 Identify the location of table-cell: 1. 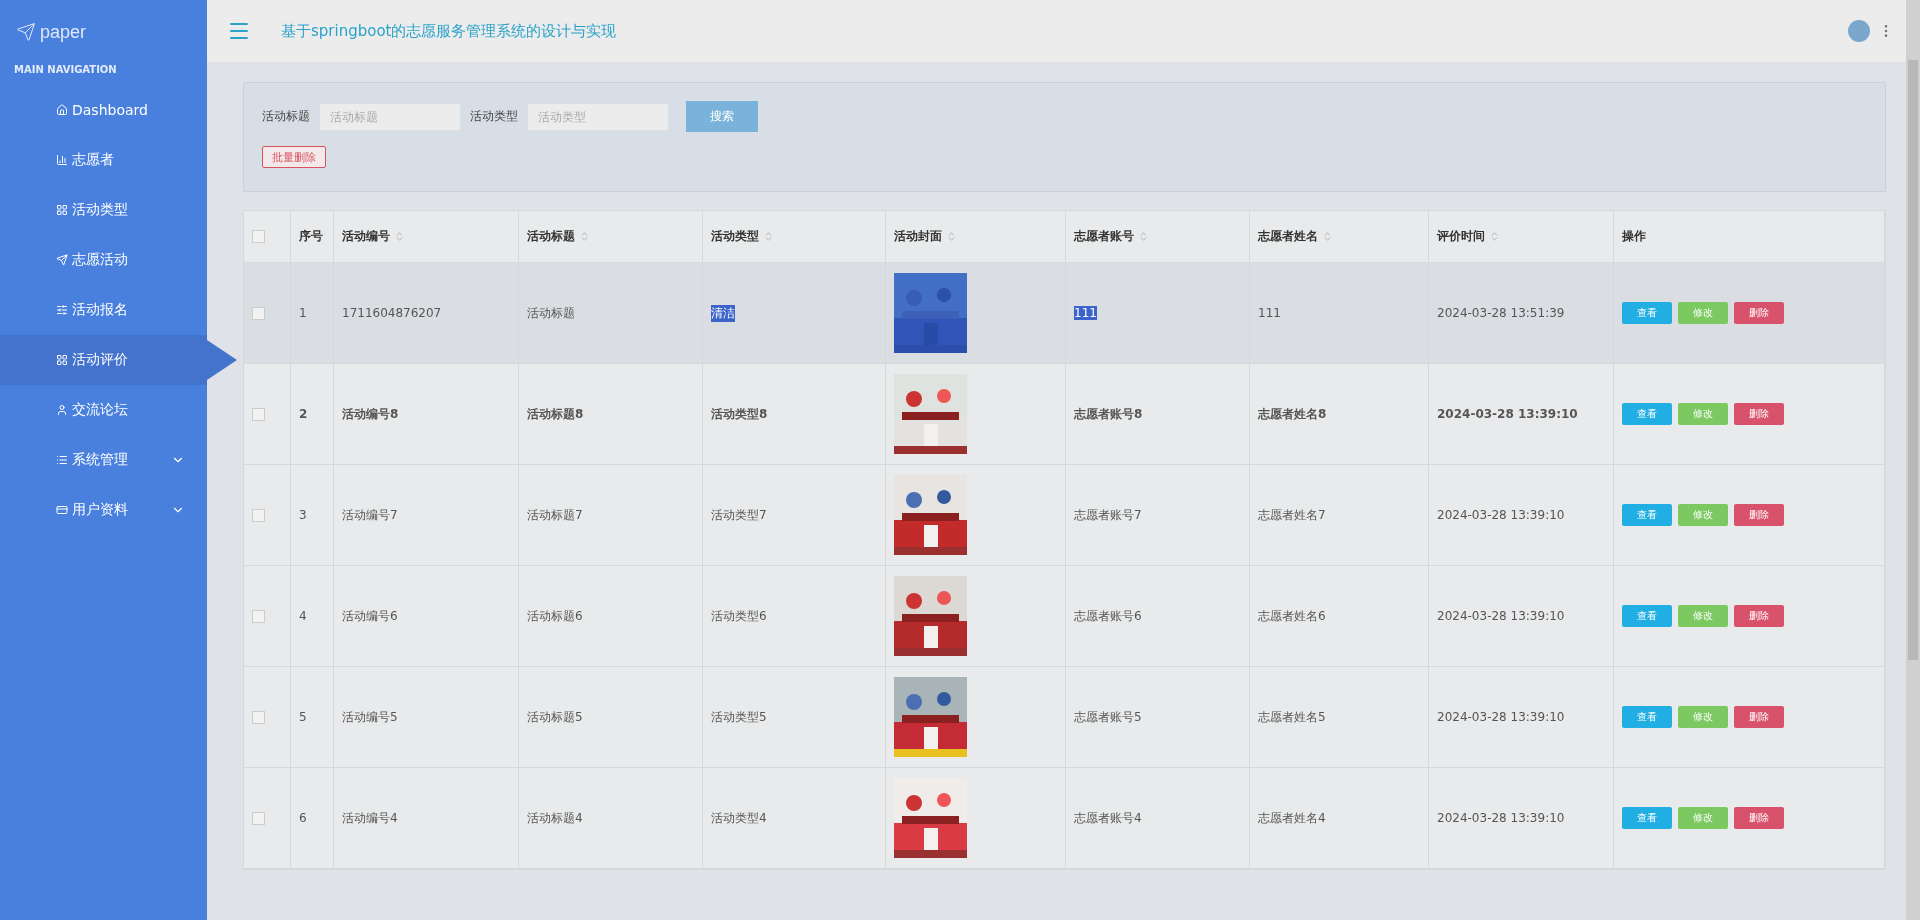
(303, 313).